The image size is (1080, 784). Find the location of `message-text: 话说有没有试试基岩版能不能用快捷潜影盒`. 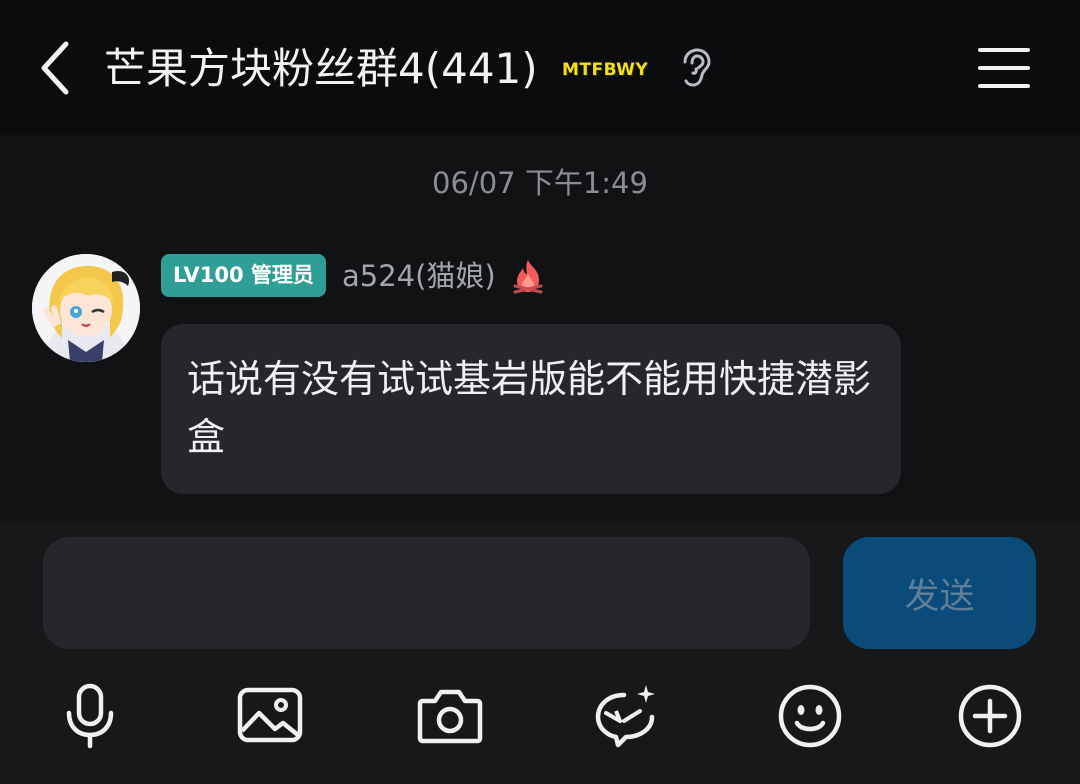

message-text: 话说有没有试试基岩版能不能用快捷潜影盒 is located at coordinates (529, 408).